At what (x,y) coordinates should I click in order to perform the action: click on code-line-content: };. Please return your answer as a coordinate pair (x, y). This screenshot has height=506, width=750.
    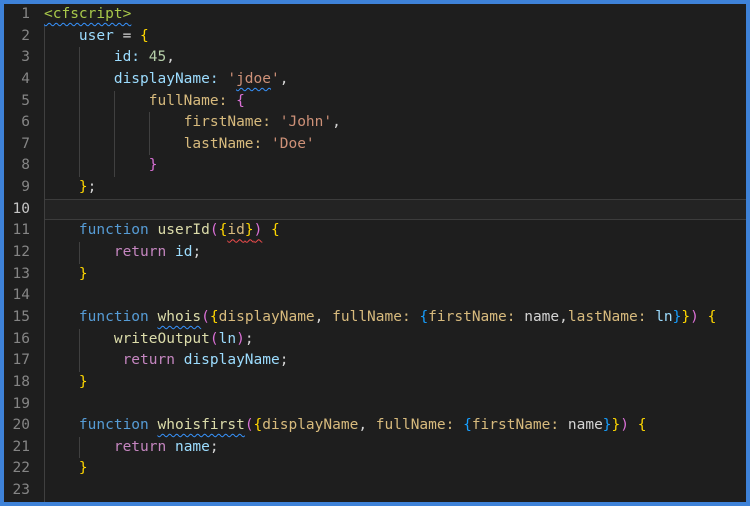
    Looking at the image, I should click on (395, 188).